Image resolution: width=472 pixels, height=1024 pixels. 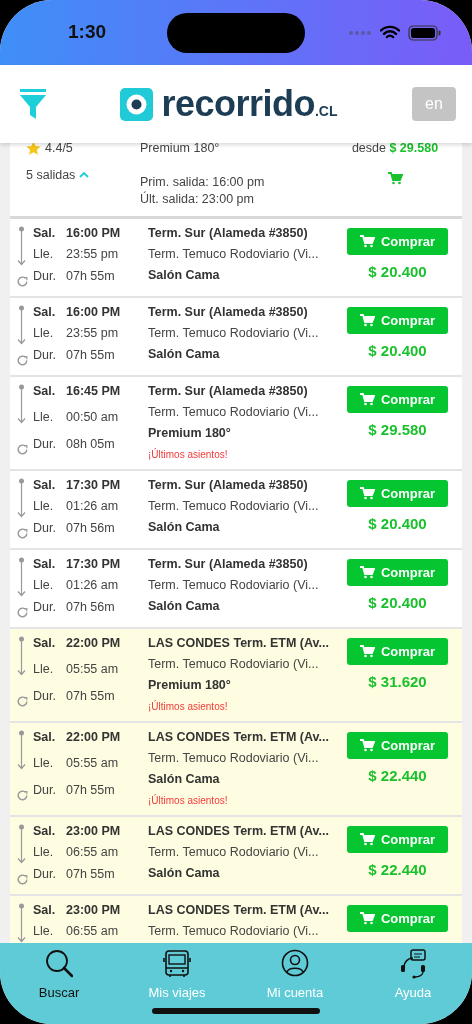 I want to click on rating-text: 4.4/5, so click(x=59, y=150).